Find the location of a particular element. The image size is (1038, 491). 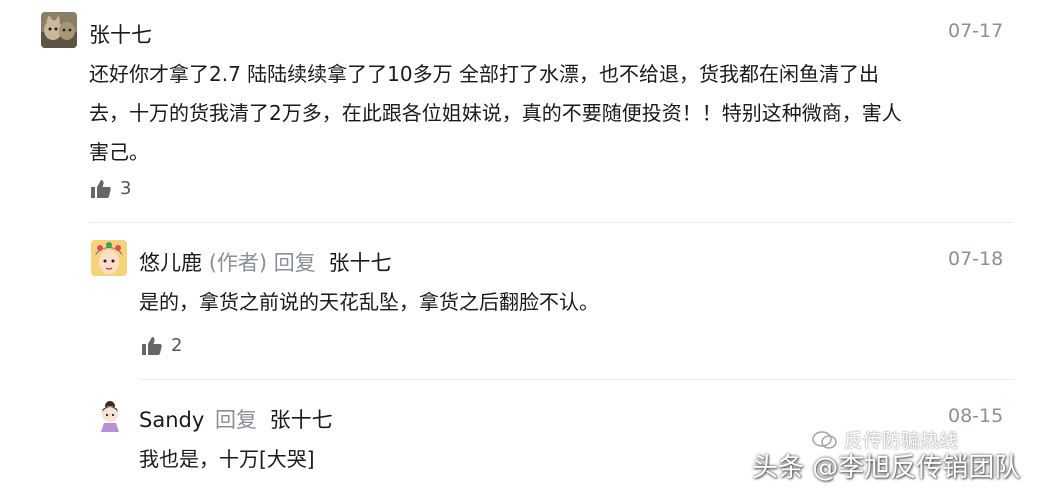

reply-text: 我也是，十万[大哭] is located at coordinates (227, 459).